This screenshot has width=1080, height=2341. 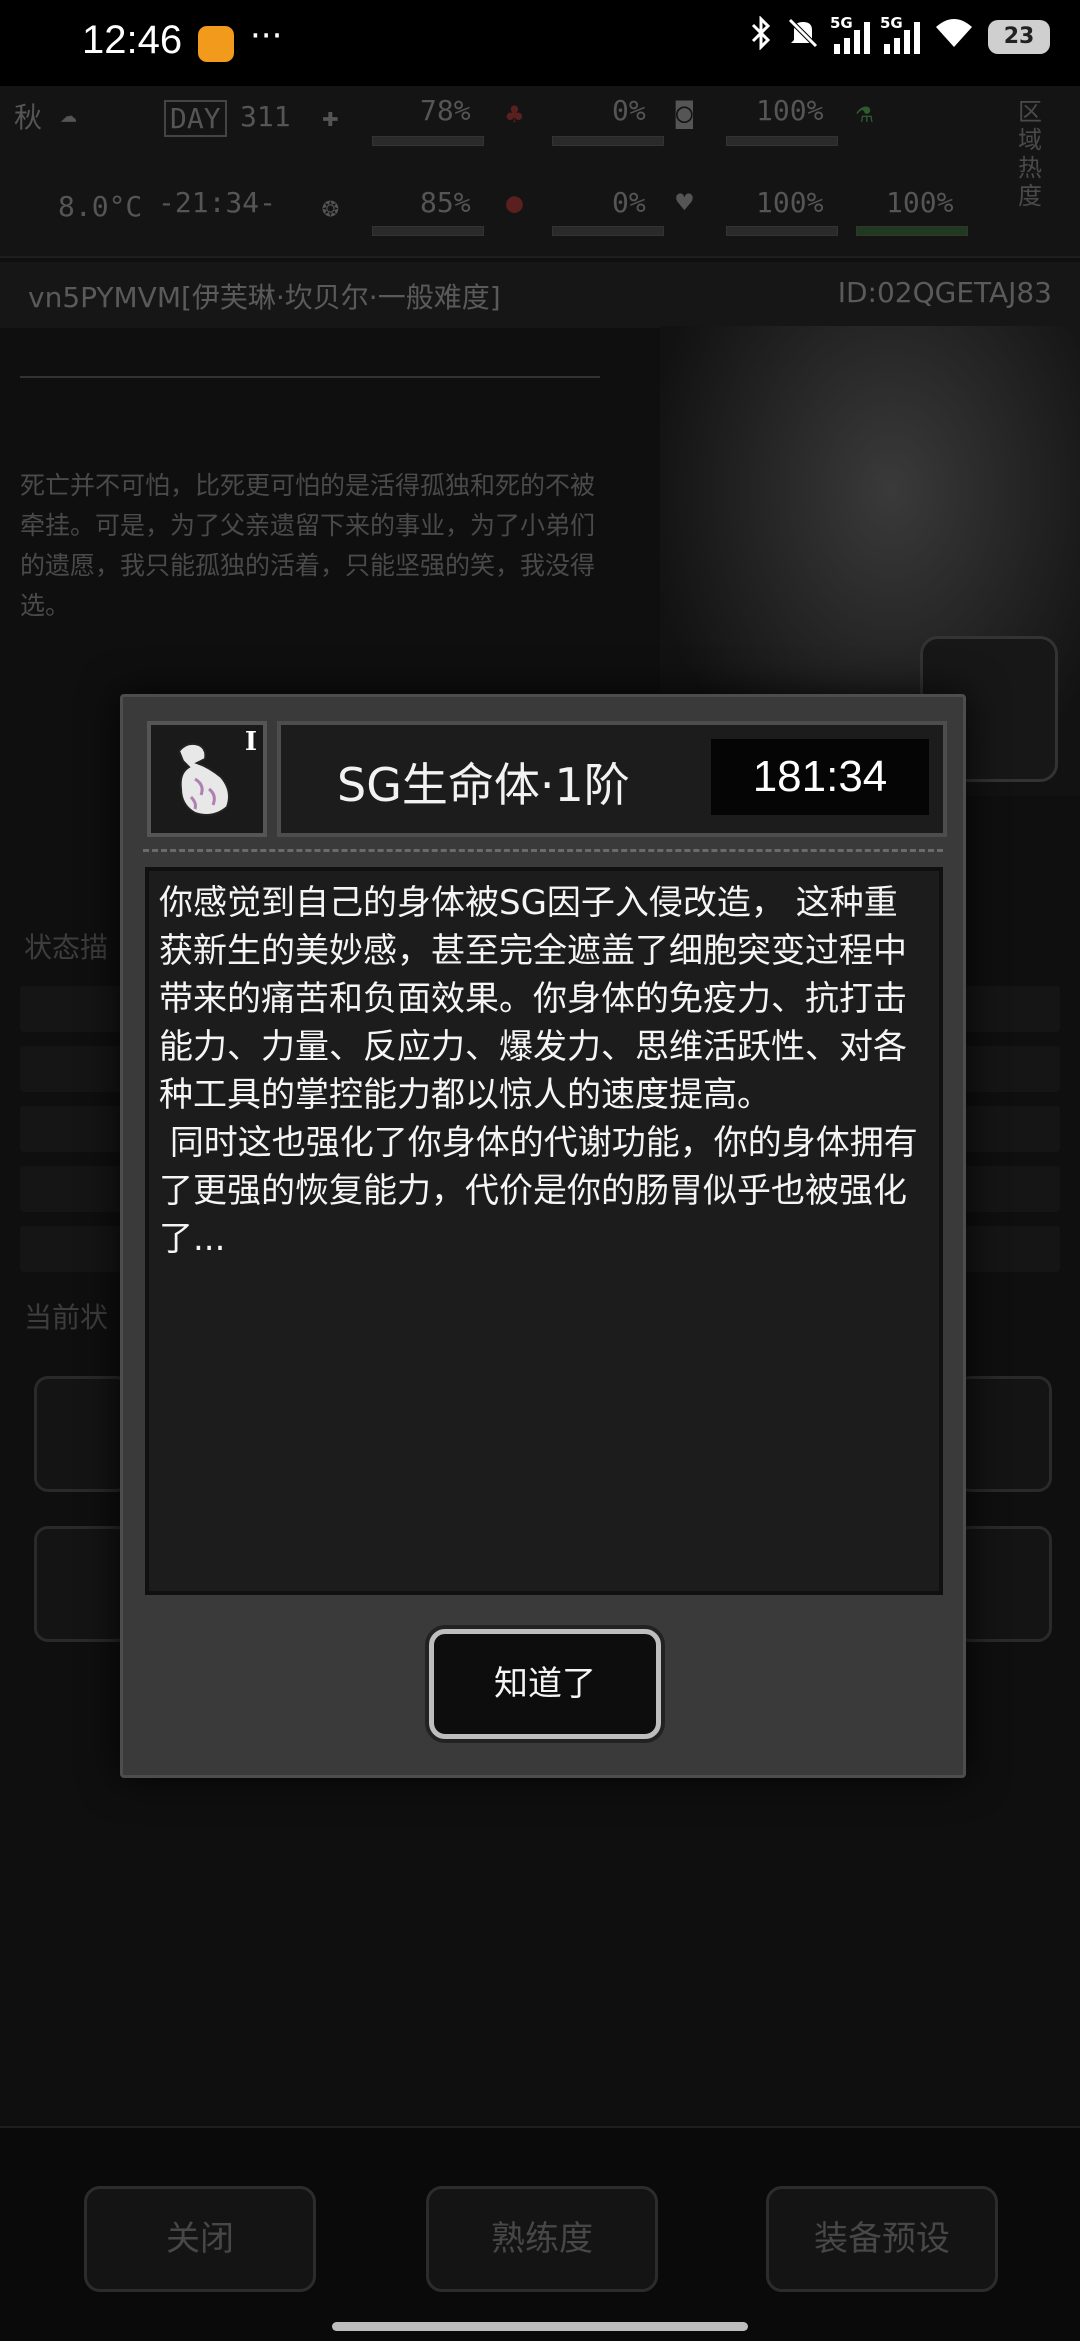 I want to click on character-name: vn5PYMVM[伊芙琳·坎贝尔·一般难度], so click(x=264, y=297).